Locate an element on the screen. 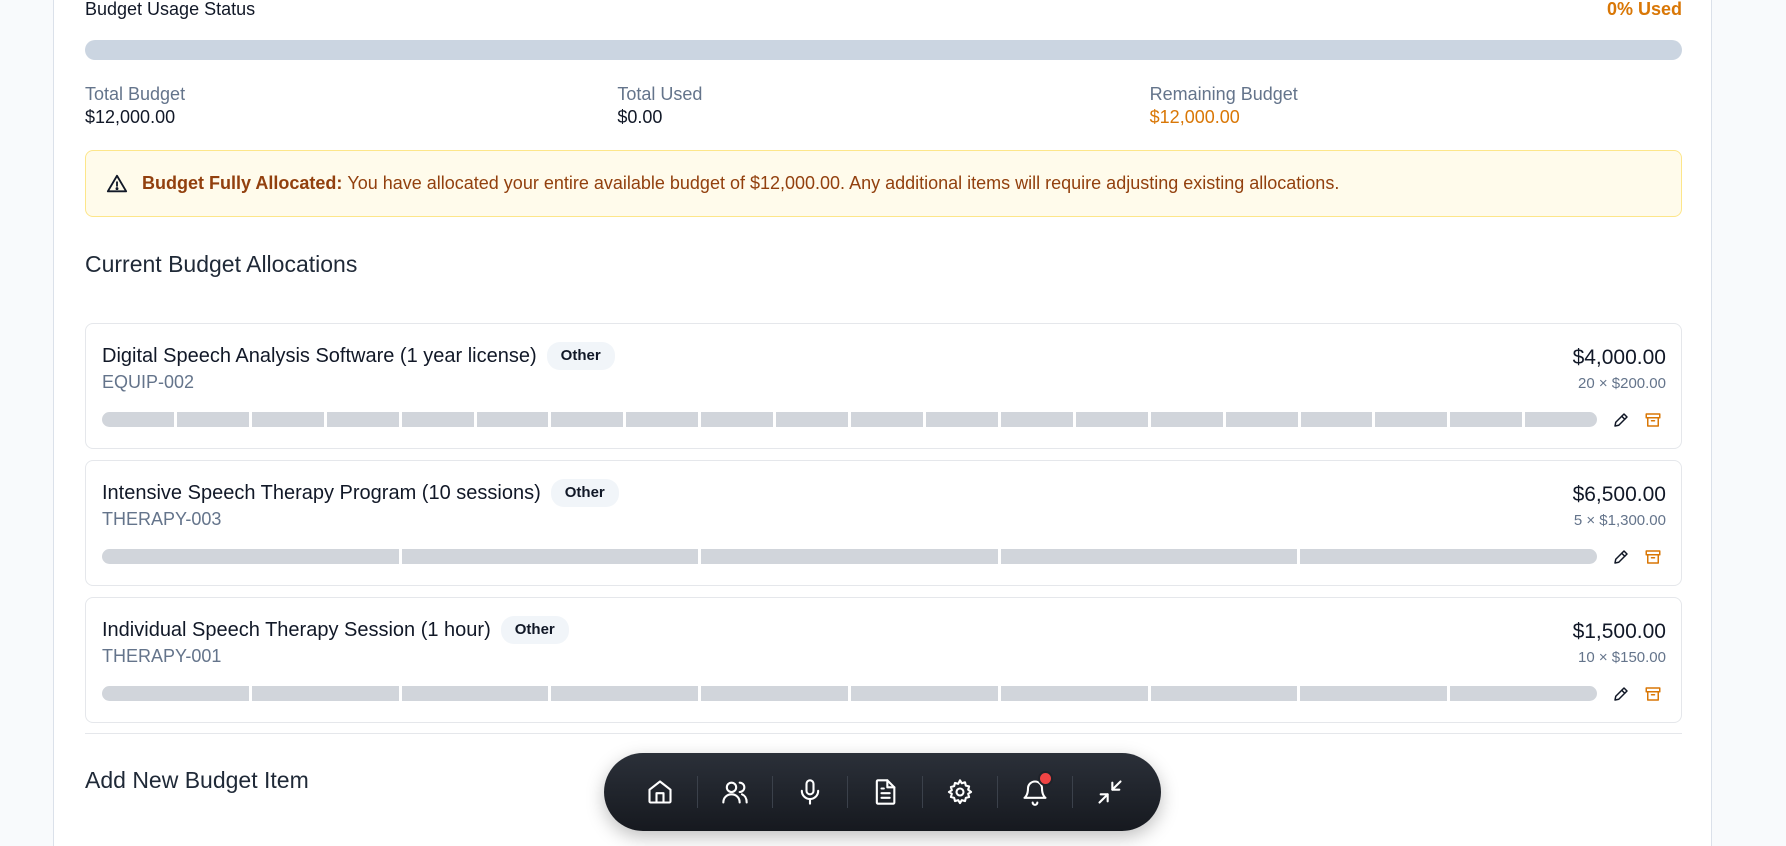  dock-settings-button is located at coordinates (959, 792).